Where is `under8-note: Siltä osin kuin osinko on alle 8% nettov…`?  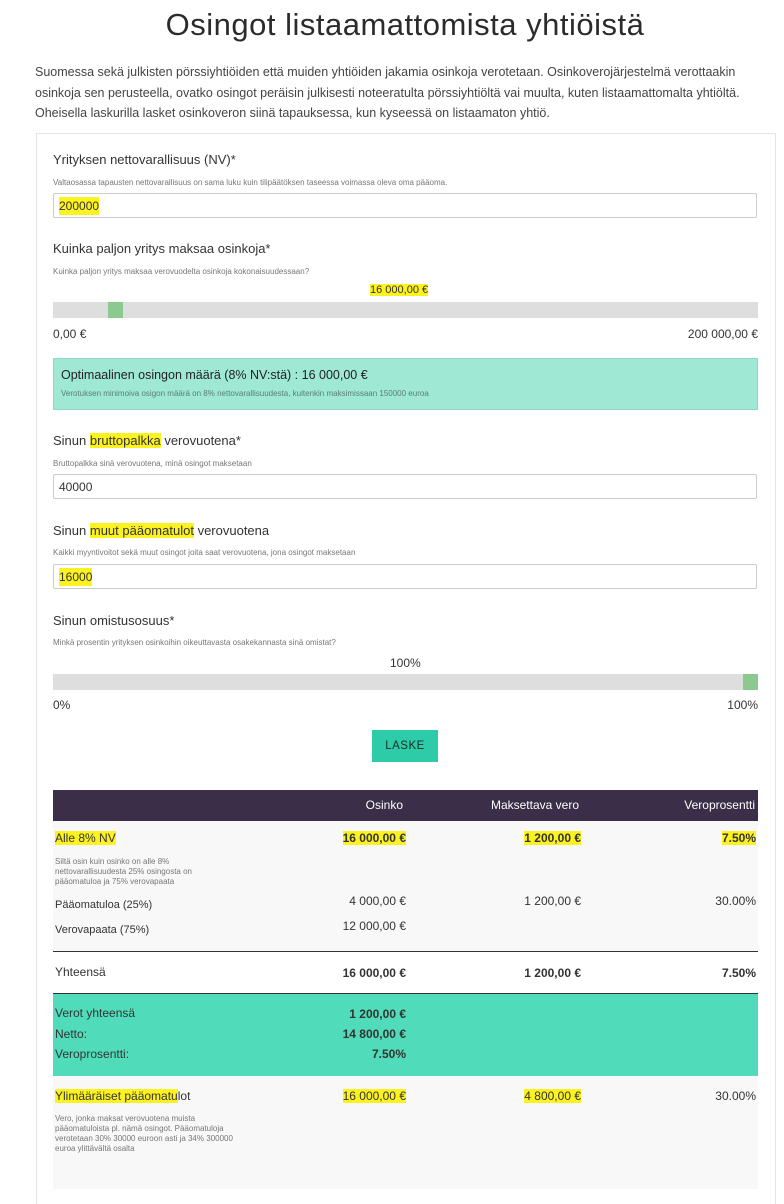
under8-note: Siltä osin kuin osinko on alle 8% nettov… is located at coordinates (123, 871).